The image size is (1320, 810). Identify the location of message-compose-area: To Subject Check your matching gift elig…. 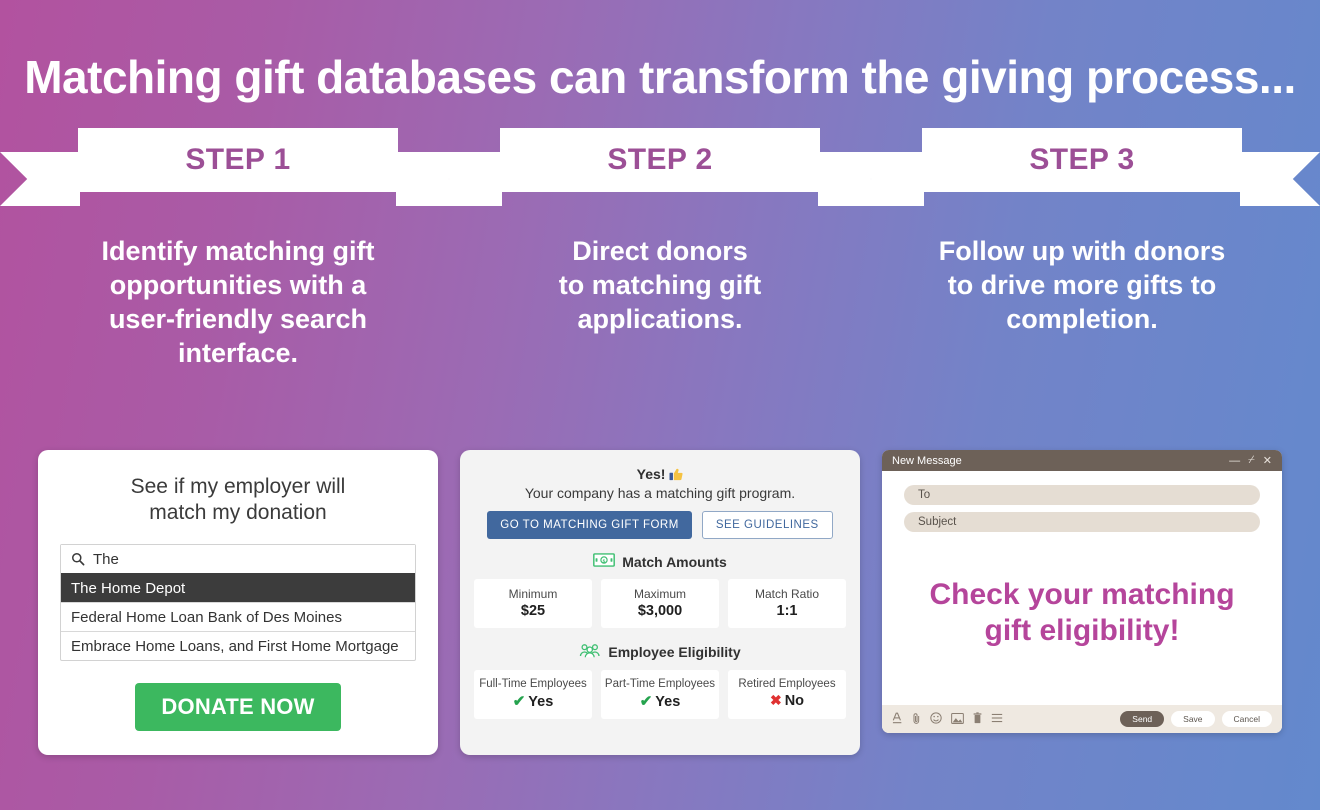
(1082, 588).